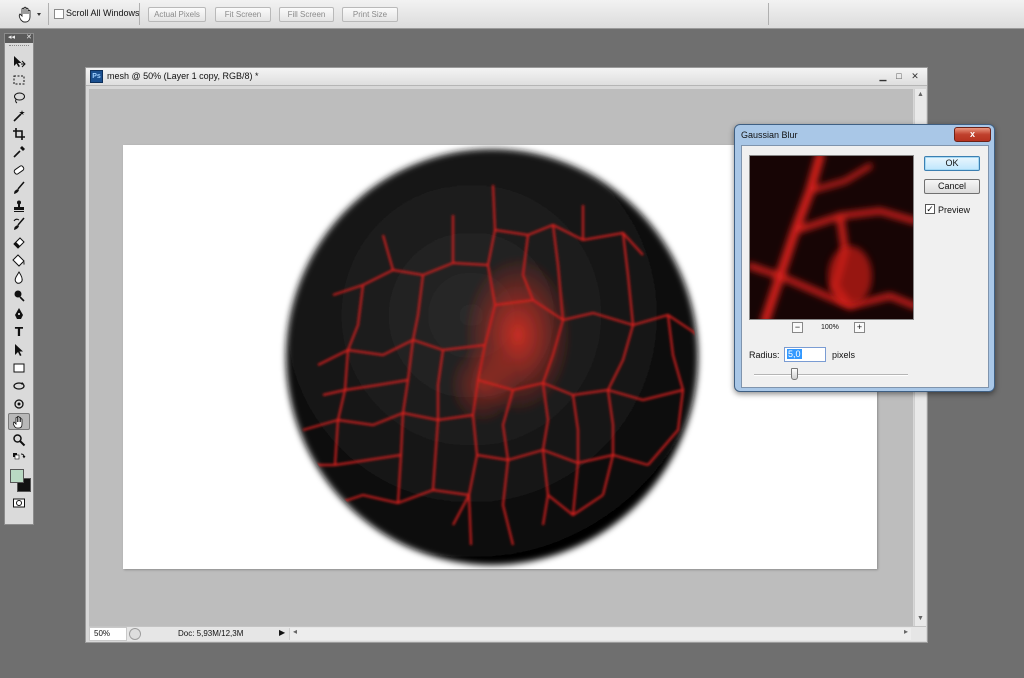 The image size is (1024, 678). I want to click on actual-pixels-button: Actual Pixels, so click(177, 14).